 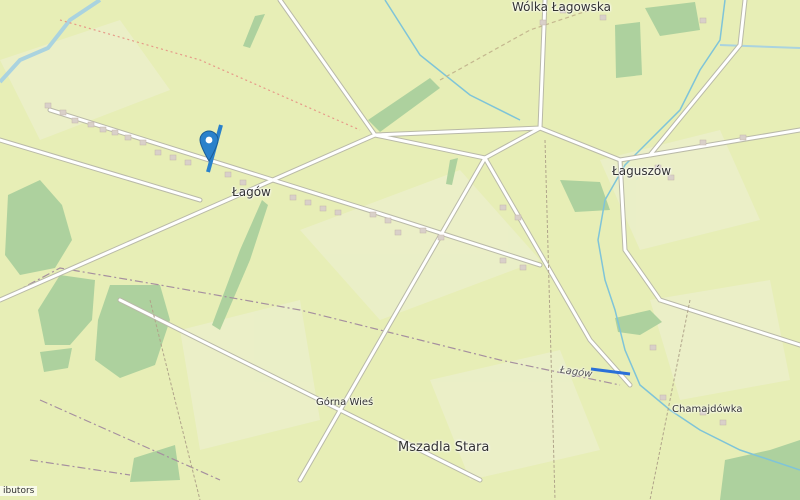 What do you see at coordinates (610, 371) in the screenshot?
I see `highlight-route-segment` at bounding box center [610, 371].